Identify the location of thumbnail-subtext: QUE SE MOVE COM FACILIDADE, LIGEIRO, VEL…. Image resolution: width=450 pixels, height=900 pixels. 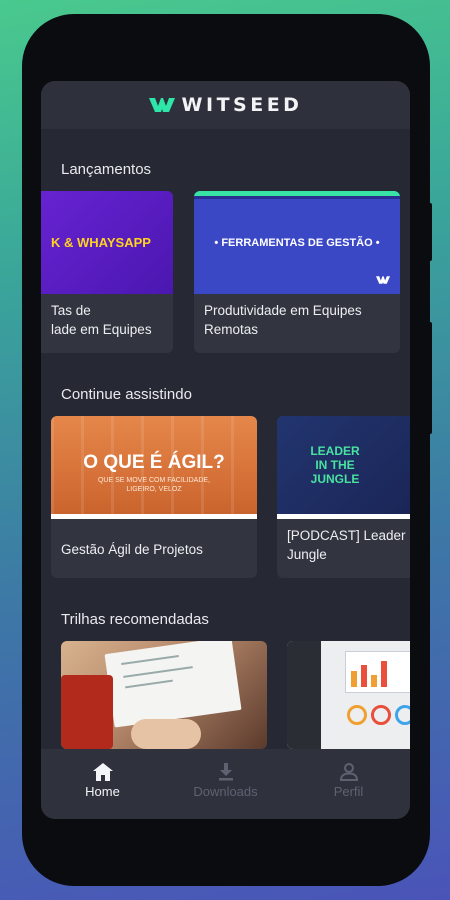
(154, 485).